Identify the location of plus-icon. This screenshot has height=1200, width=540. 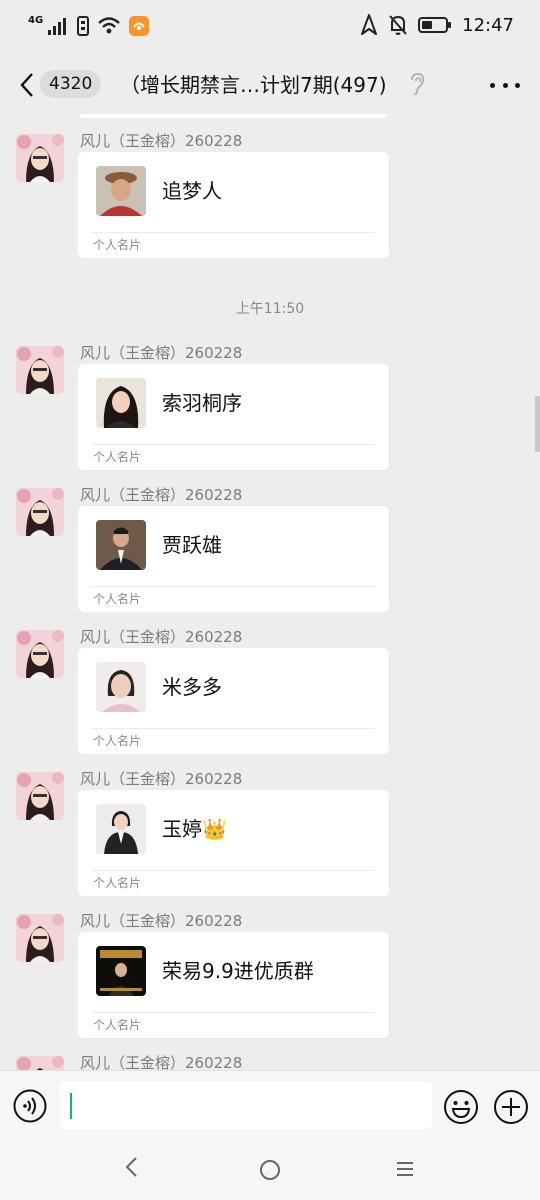
(511, 1107).